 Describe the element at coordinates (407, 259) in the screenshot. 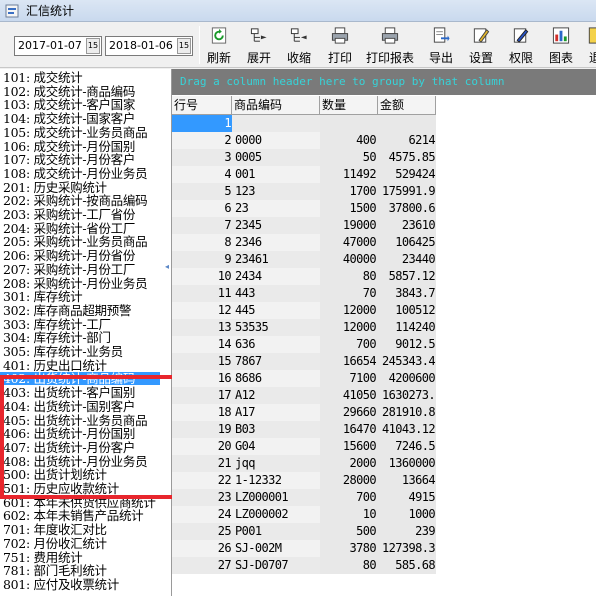

I see `cell-amount: 23440` at that location.